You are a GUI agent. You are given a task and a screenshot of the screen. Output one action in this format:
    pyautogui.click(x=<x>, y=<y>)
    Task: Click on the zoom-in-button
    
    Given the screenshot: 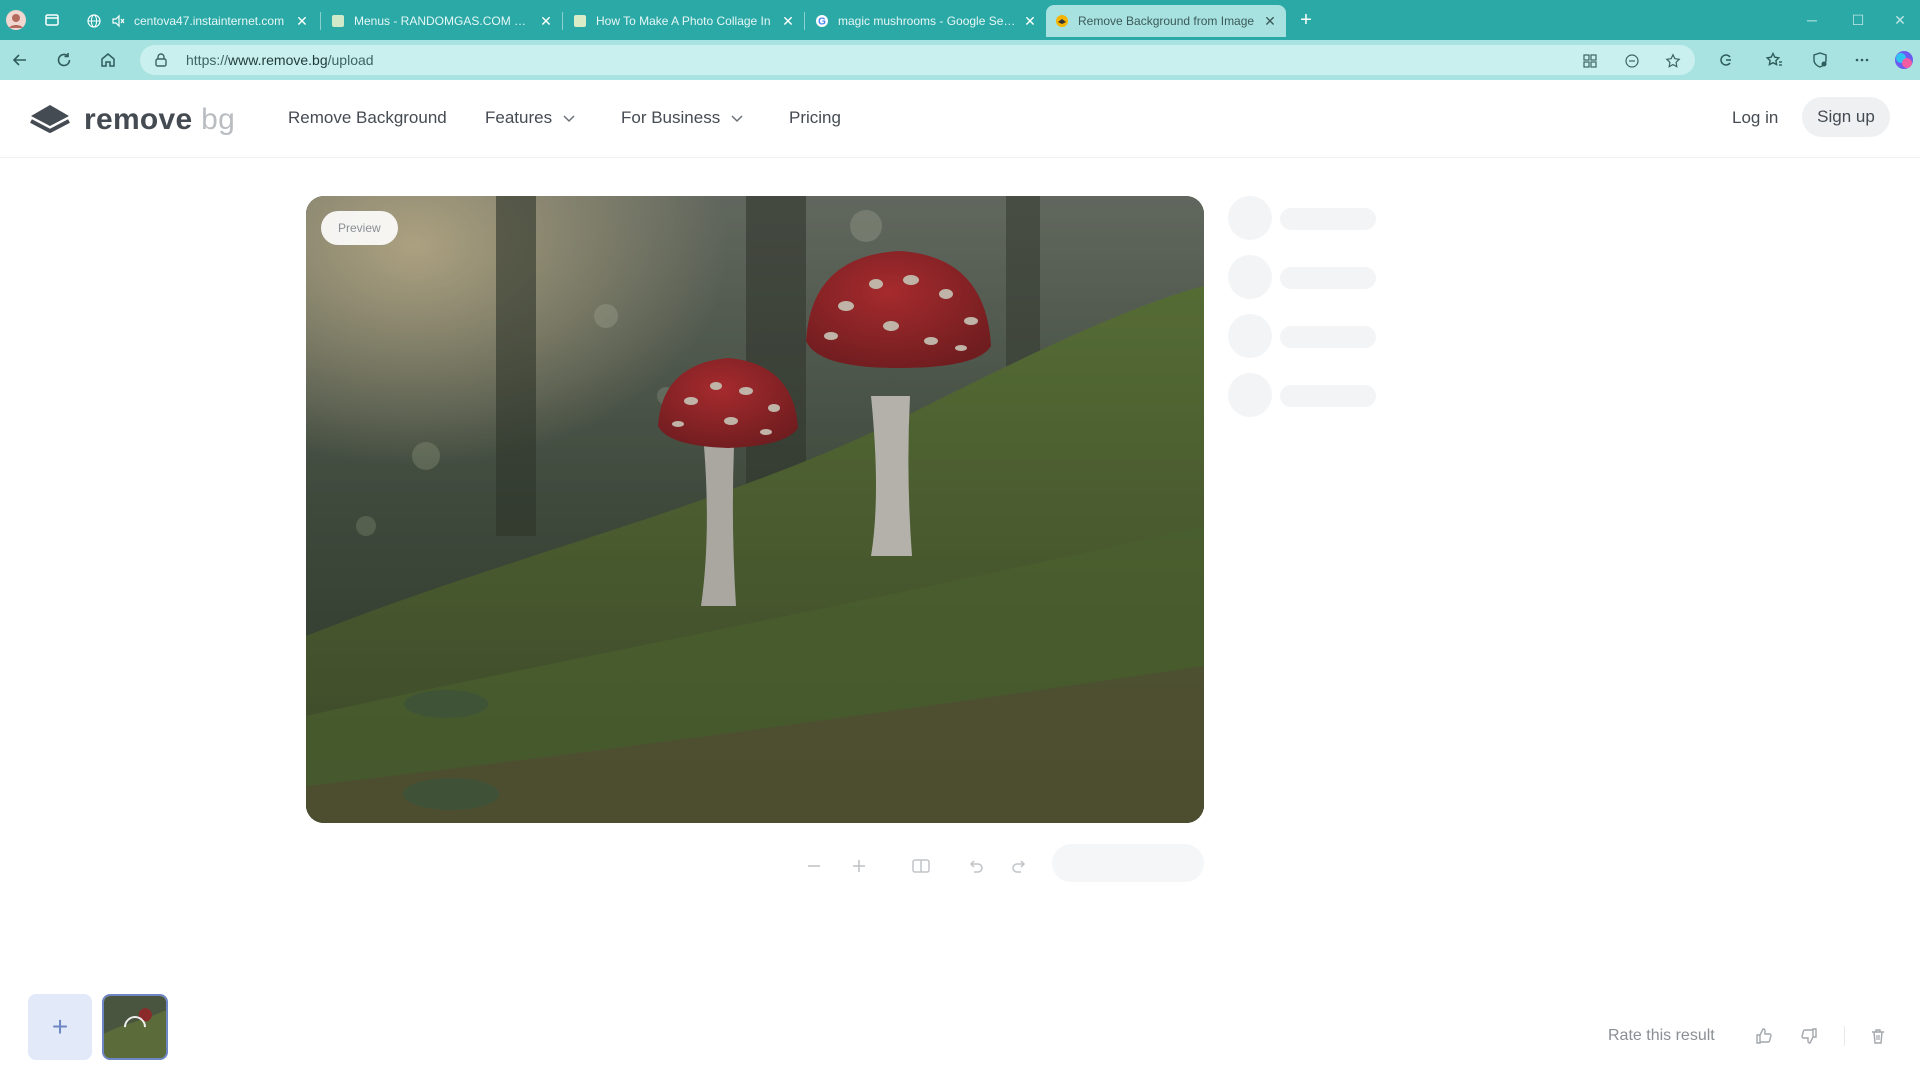 What is the action you would take?
    pyautogui.click(x=859, y=866)
    